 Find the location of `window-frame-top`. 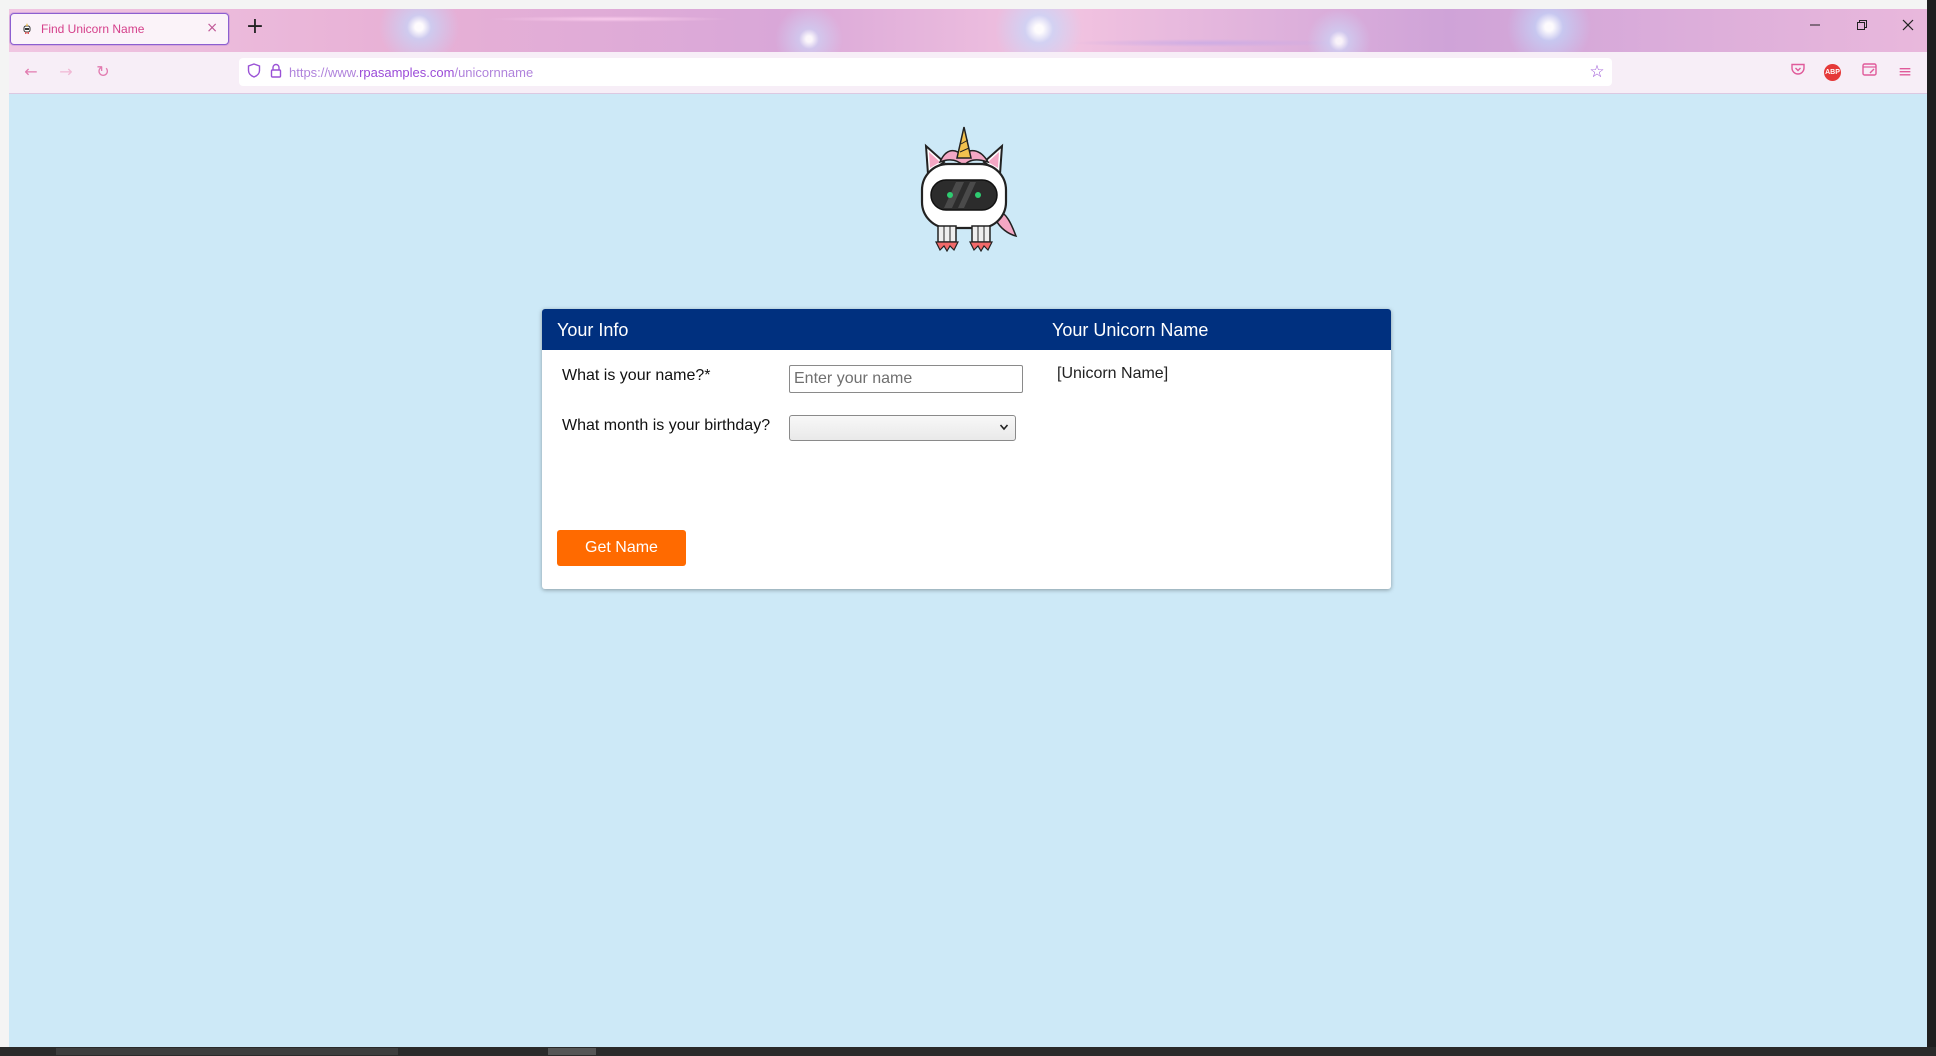

window-frame-top is located at coordinates (968, 4).